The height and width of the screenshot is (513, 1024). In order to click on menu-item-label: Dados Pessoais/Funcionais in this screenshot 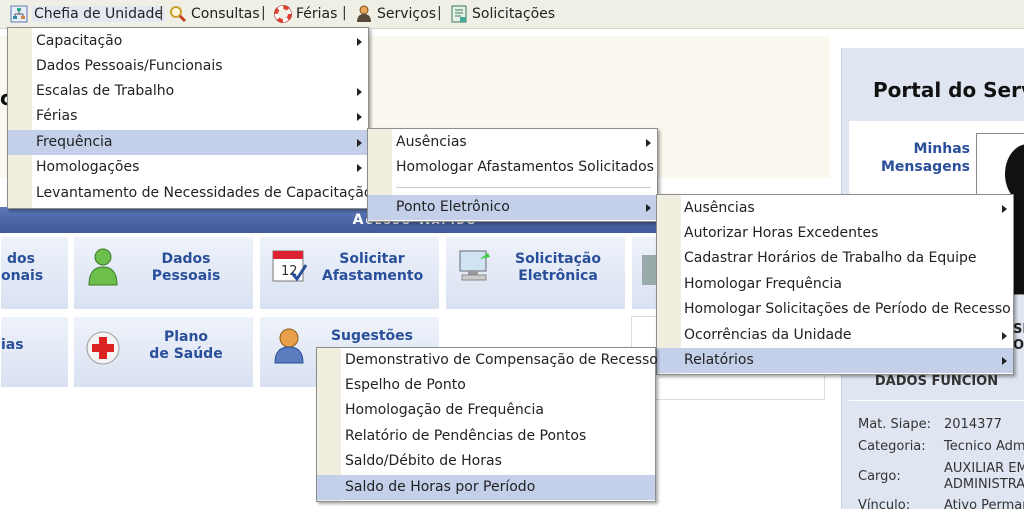, I will do `click(129, 66)`.